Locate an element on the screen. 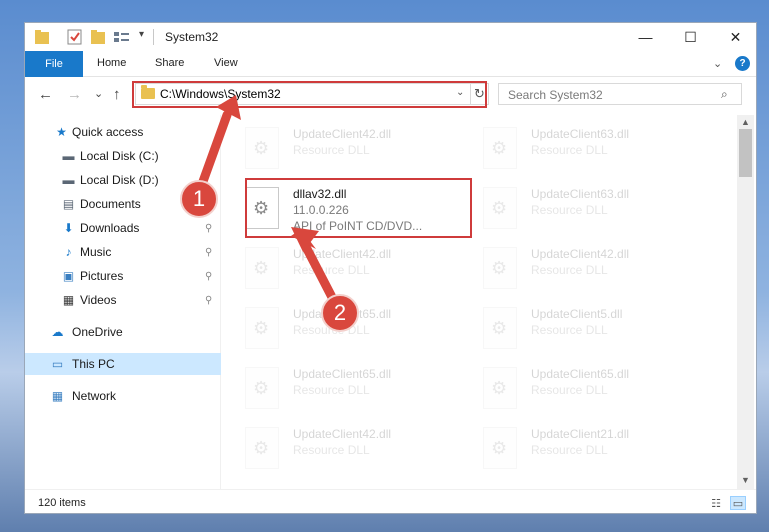 The width and height of the screenshot is (769, 532). arrow-1-icon is located at coordinates (214, 151).